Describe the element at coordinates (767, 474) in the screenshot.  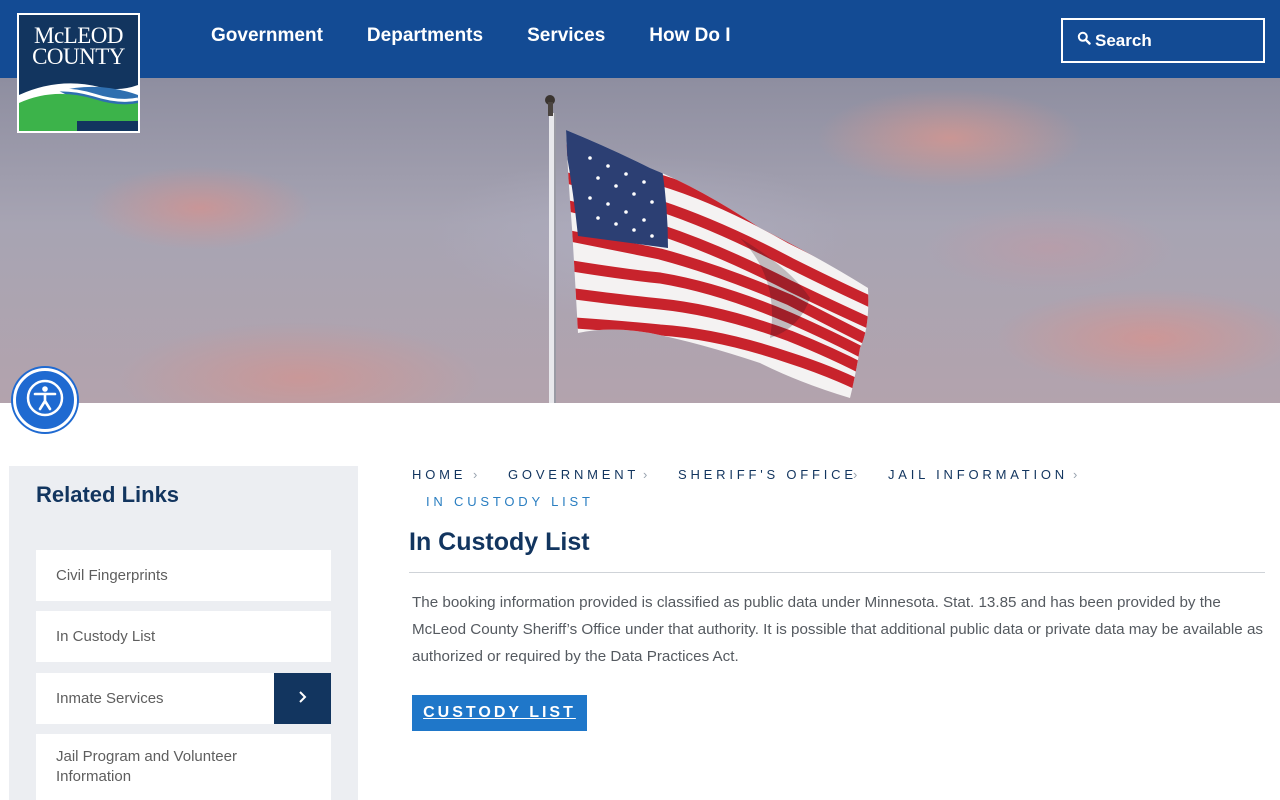
I see `breadcrumb-sheriffs-office: SHERIFF'S OFFICE` at that location.